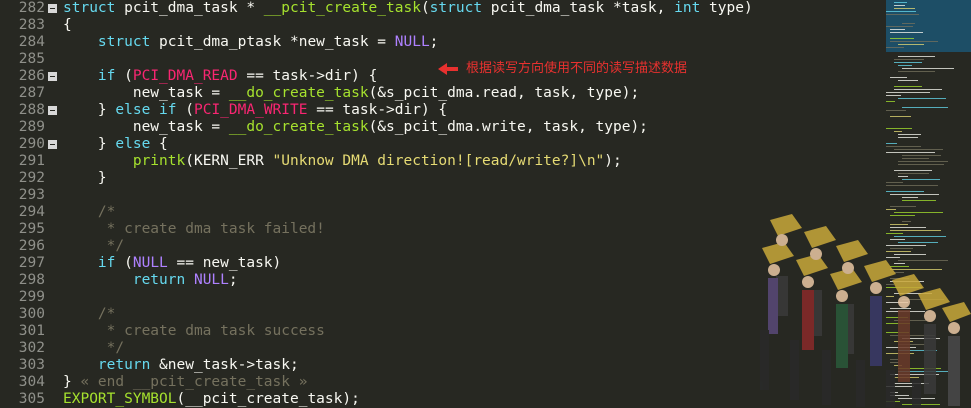 The image size is (971, 408). Describe the element at coordinates (31, 229) in the screenshot. I see `line-number: 295` at that location.